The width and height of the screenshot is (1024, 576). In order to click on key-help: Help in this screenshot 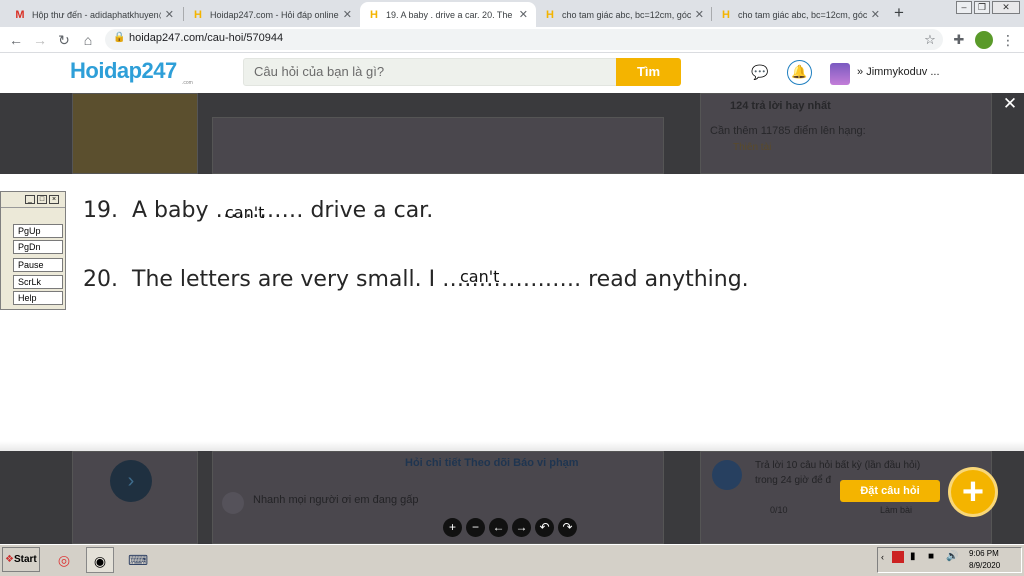, I will do `click(38, 298)`.